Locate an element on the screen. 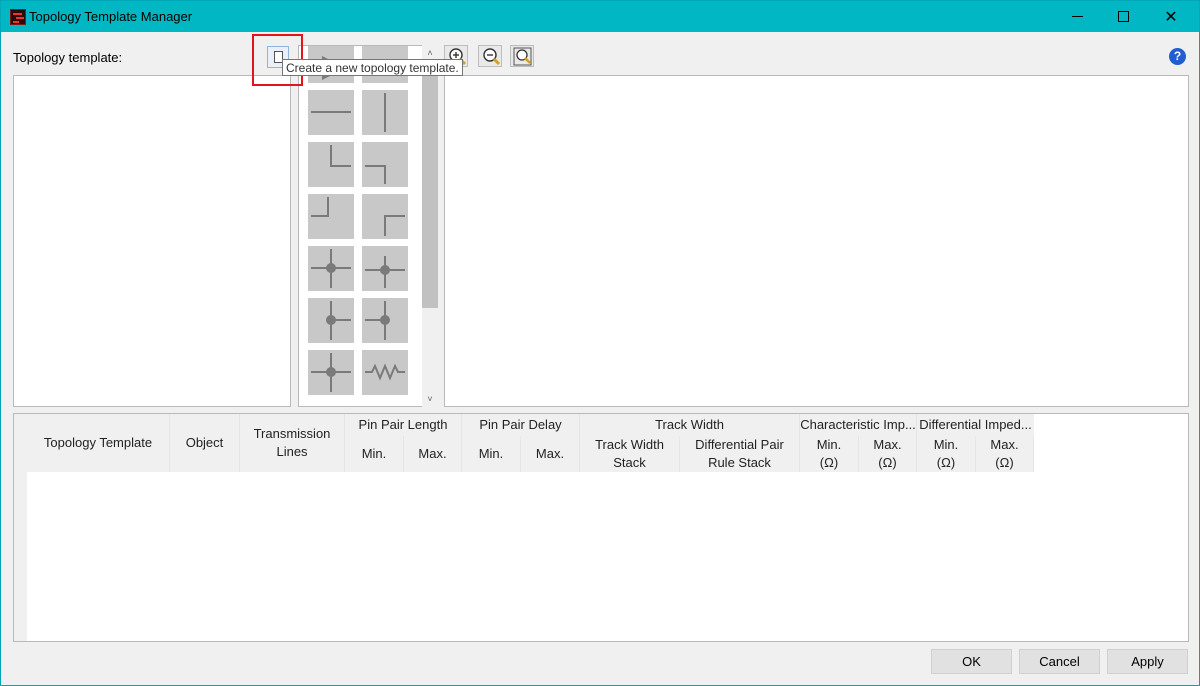 The width and height of the screenshot is (1200, 686). palette-tile-horizontal-line is located at coordinates (331, 112).